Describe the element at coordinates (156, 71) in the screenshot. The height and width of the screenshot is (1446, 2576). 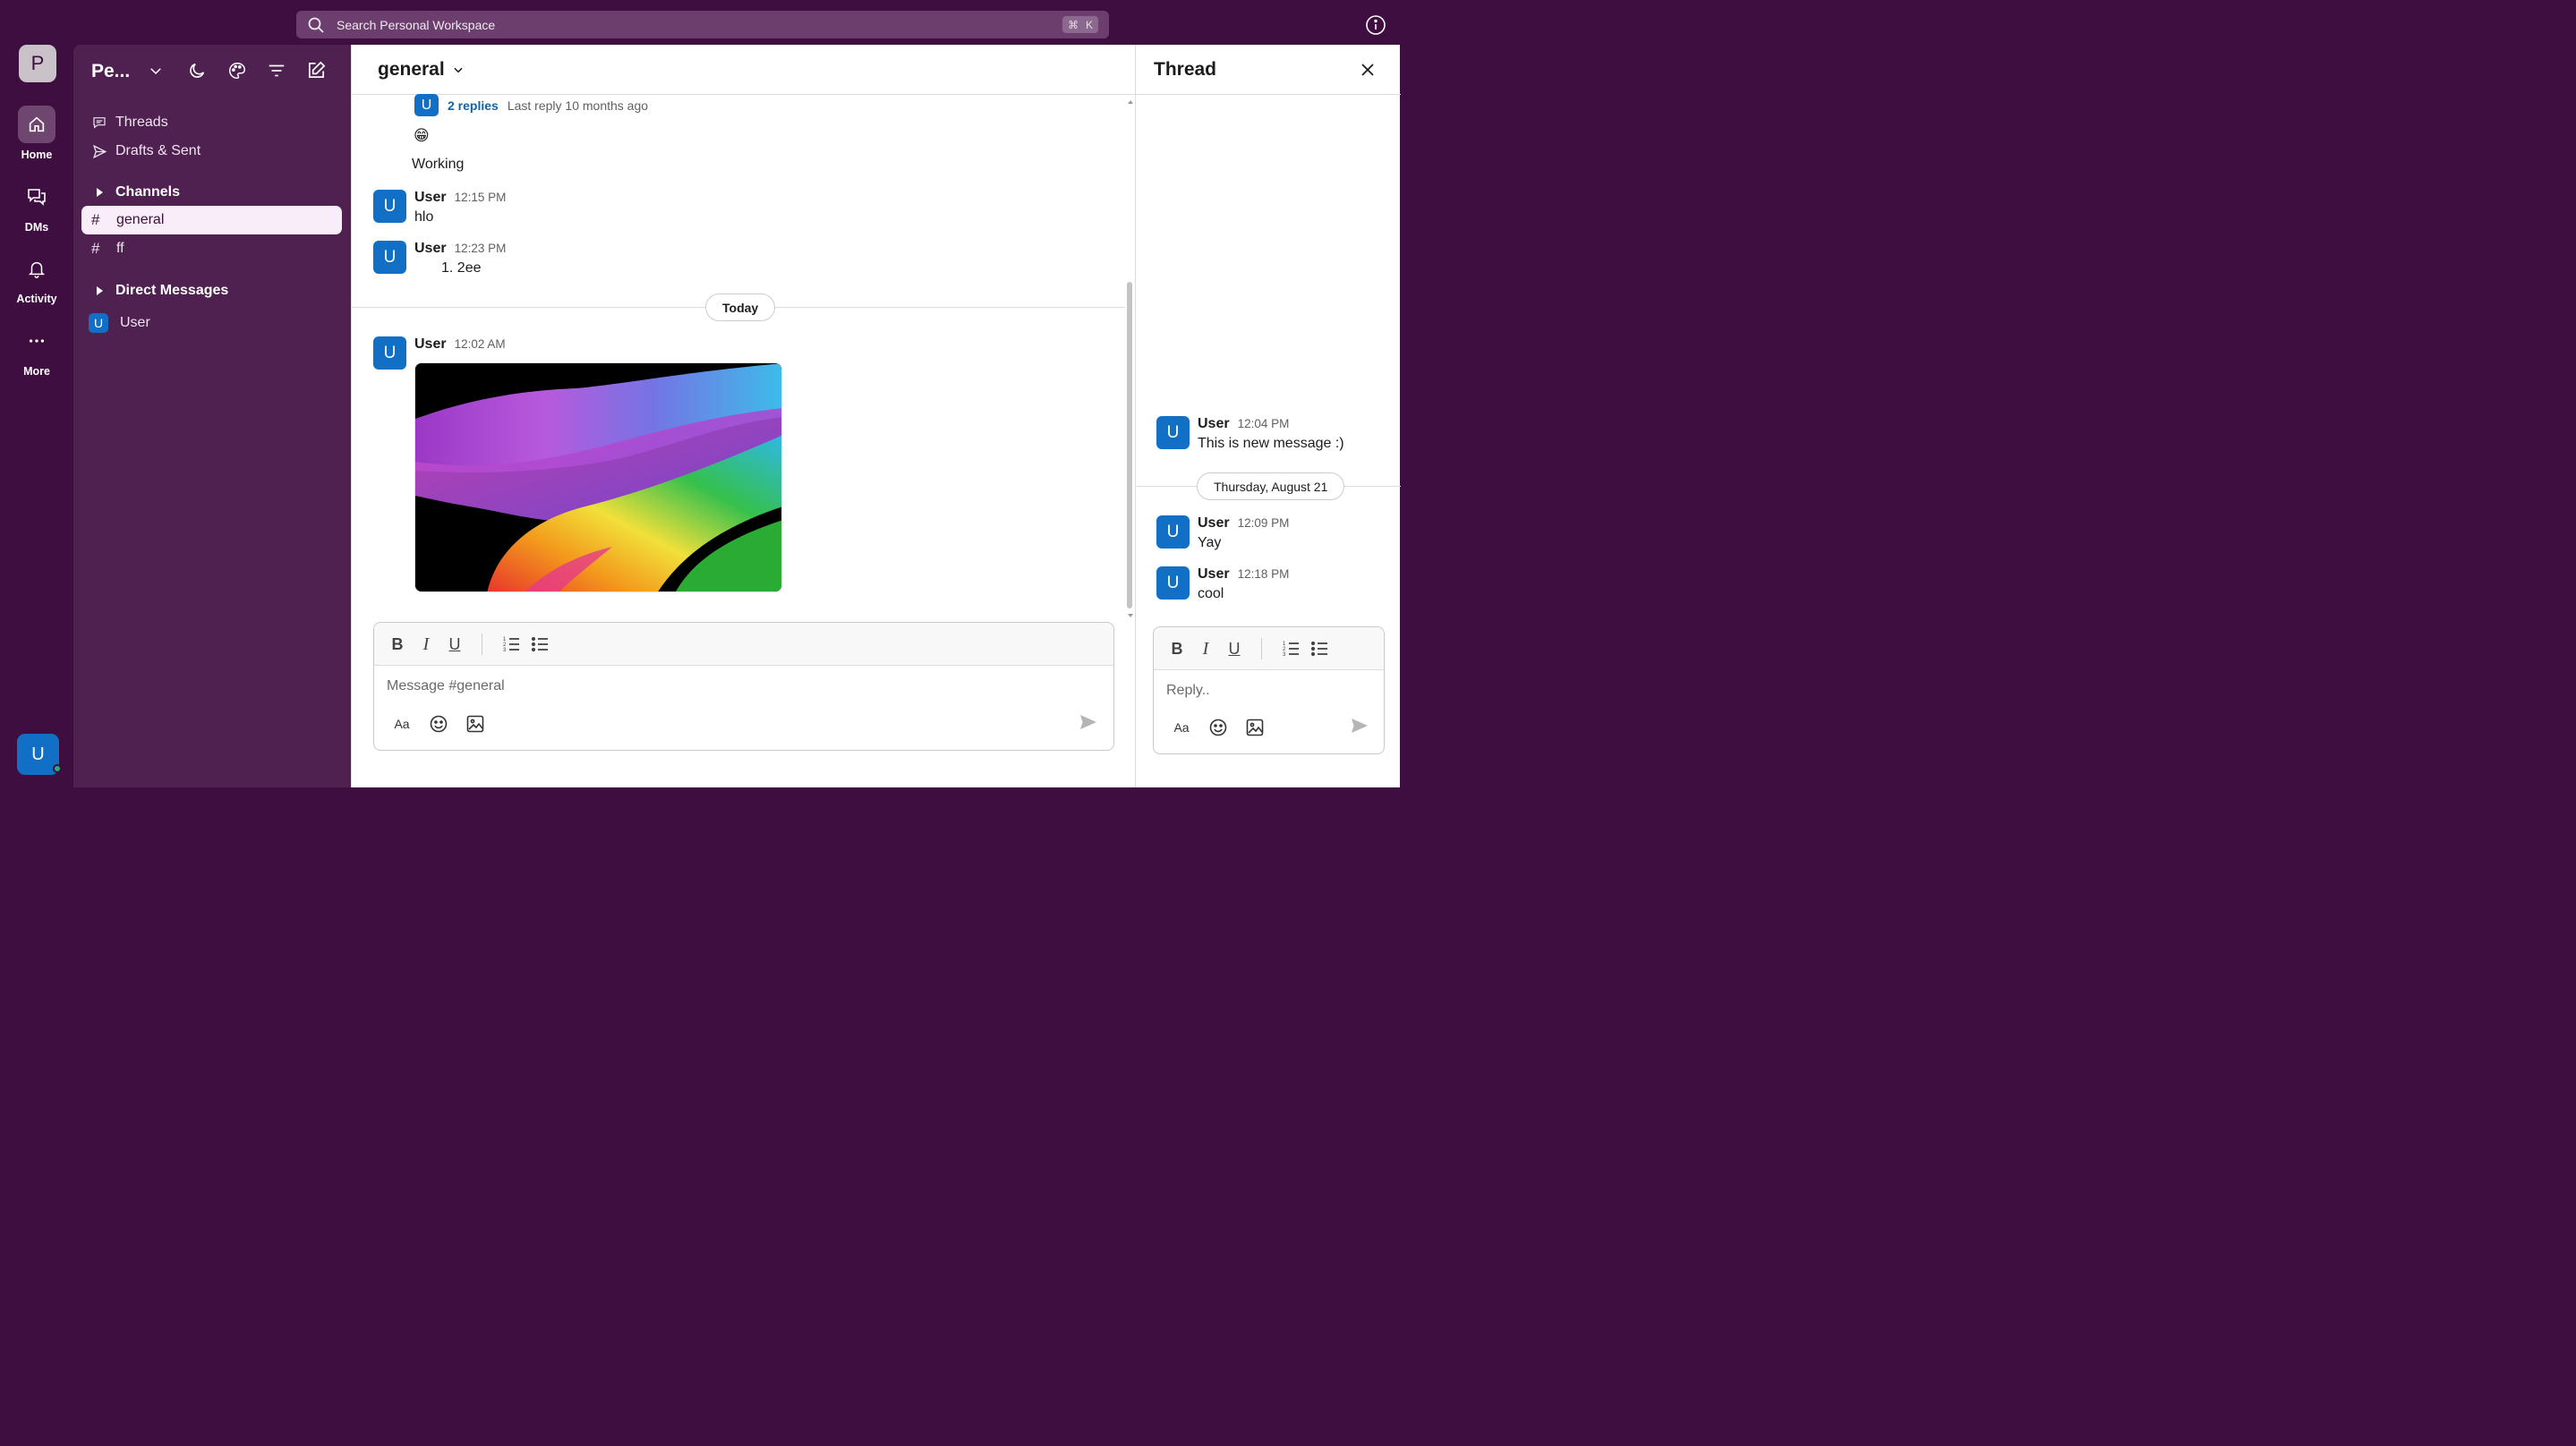
I see `workspace-chevron-down-icon` at that location.